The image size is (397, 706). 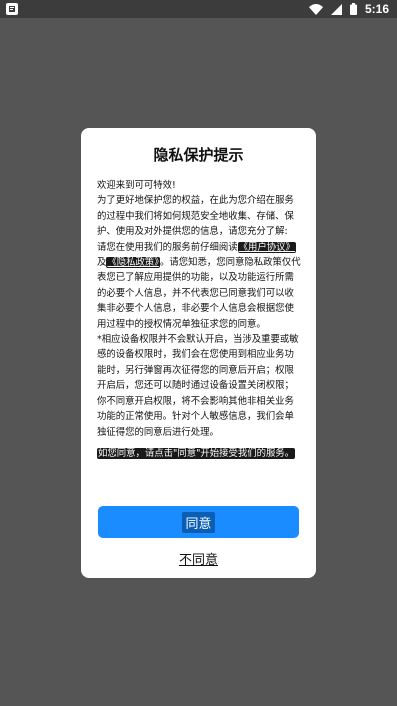 What do you see at coordinates (196, 453) in the screenshot?
I see `consent-text: 如您同意，请点击"同意"开始接受我们的服务。` at bounding box center [196, 453].